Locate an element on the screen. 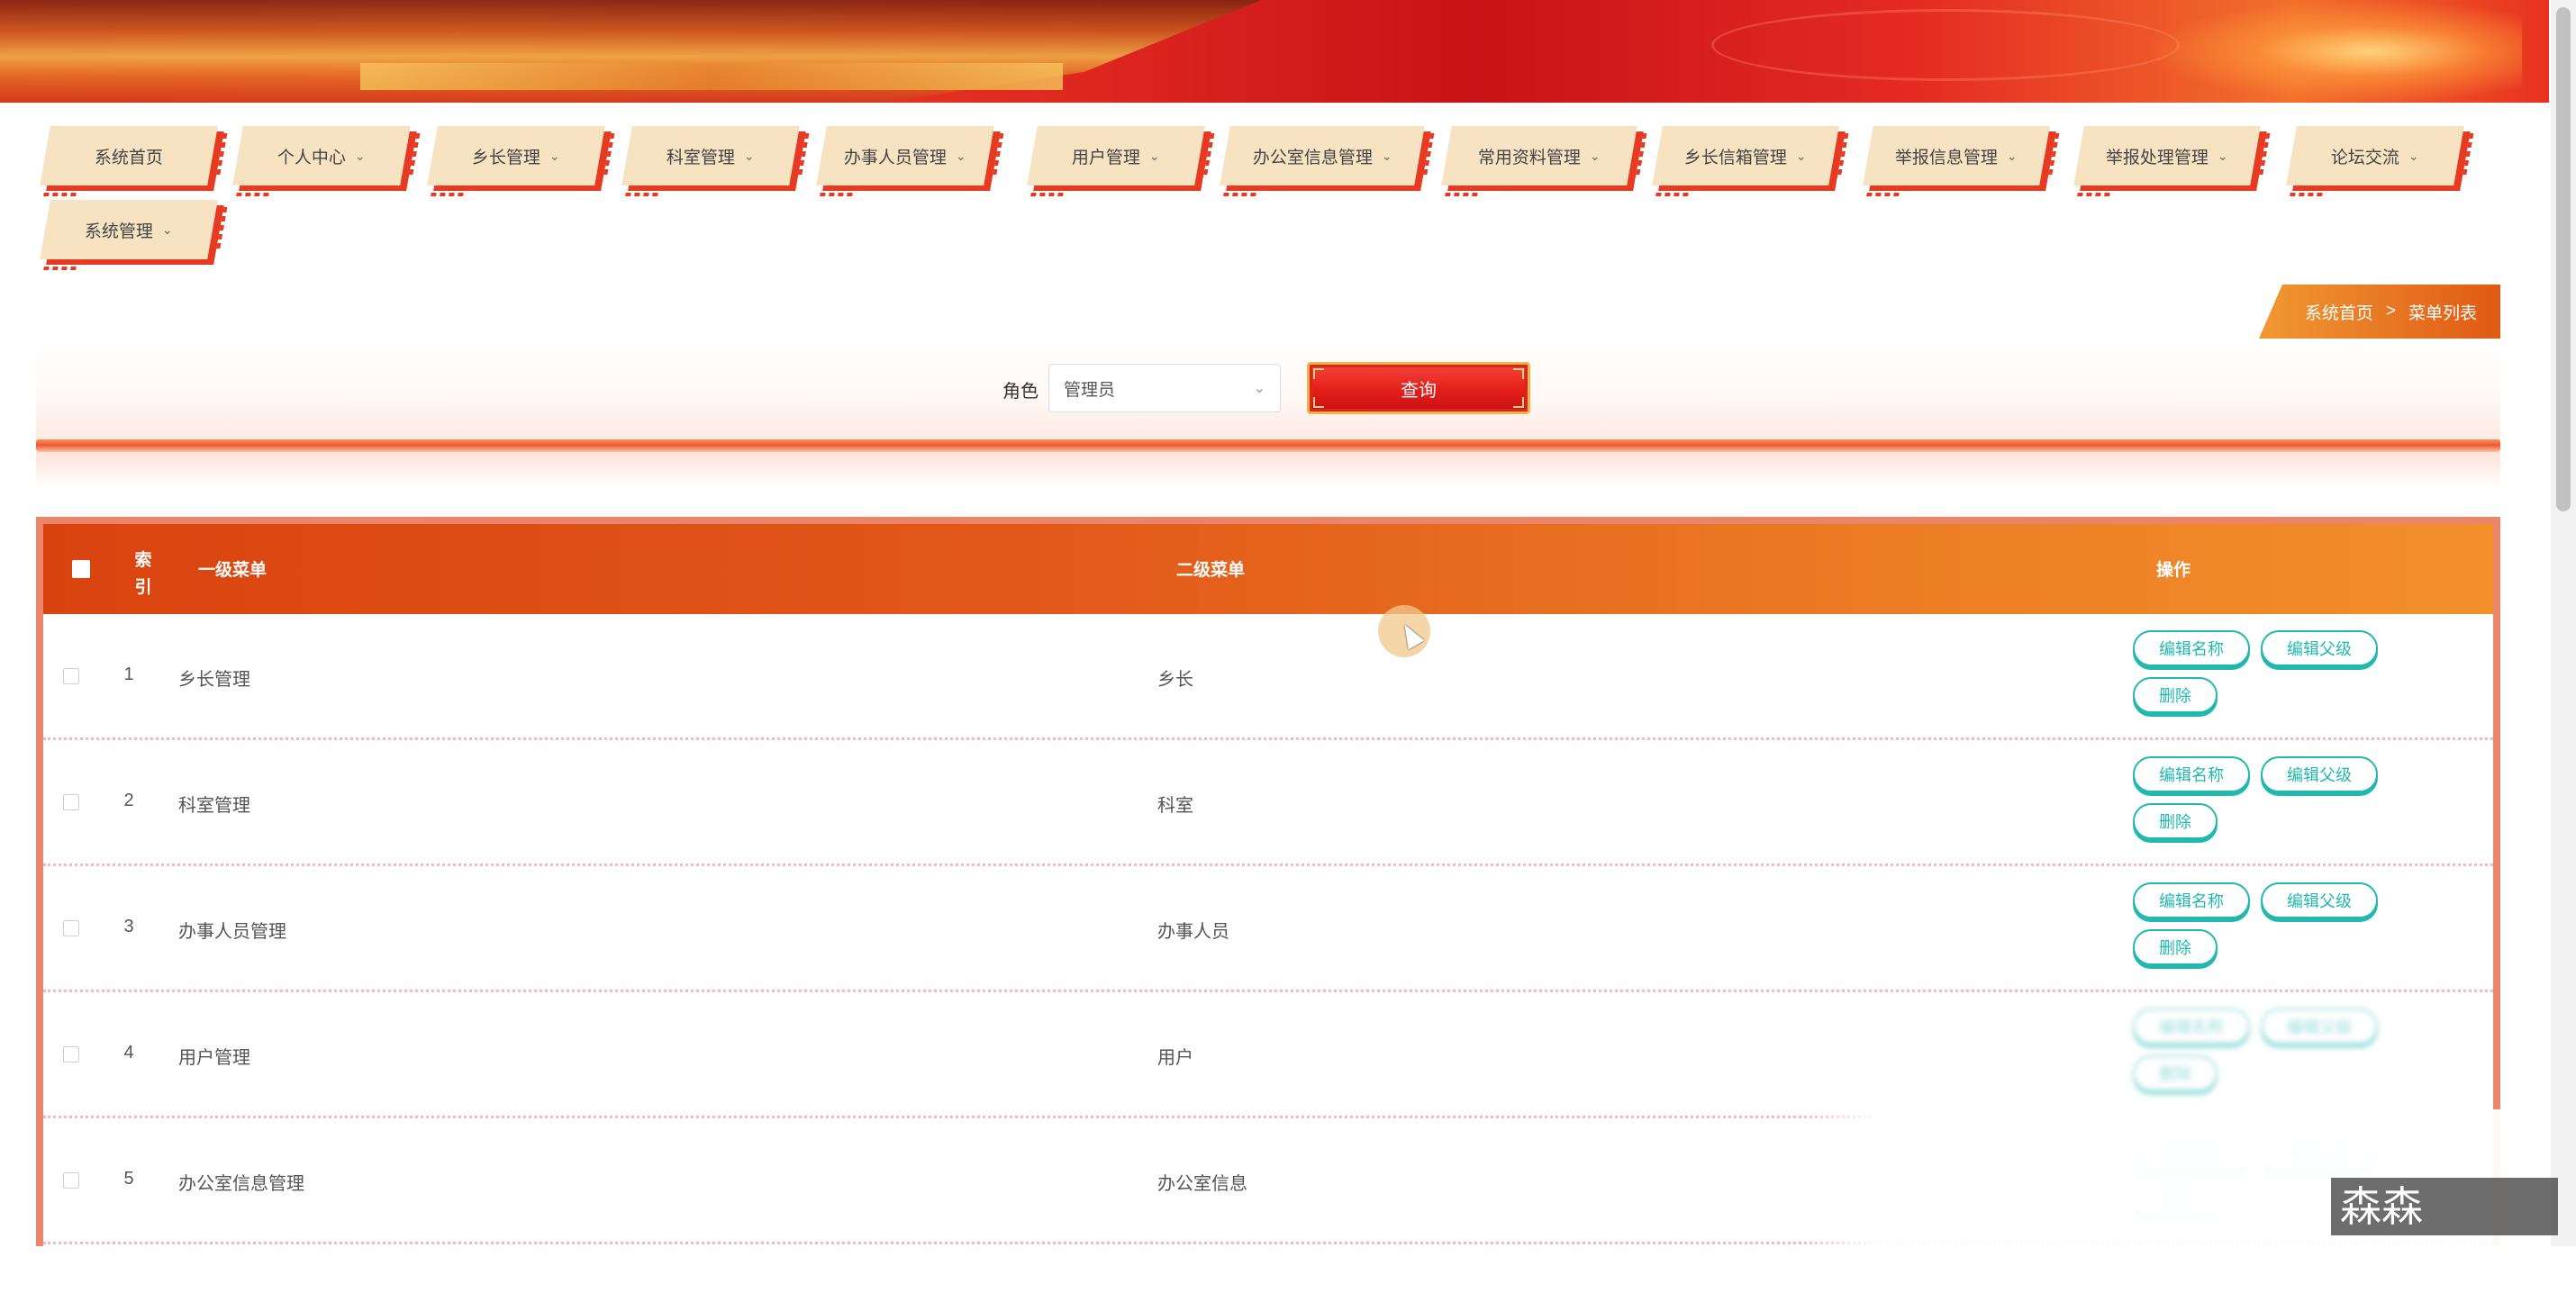  nav-item-report-handling: 举报处理管理 ⌄ is located at coordinates (2167, 155).